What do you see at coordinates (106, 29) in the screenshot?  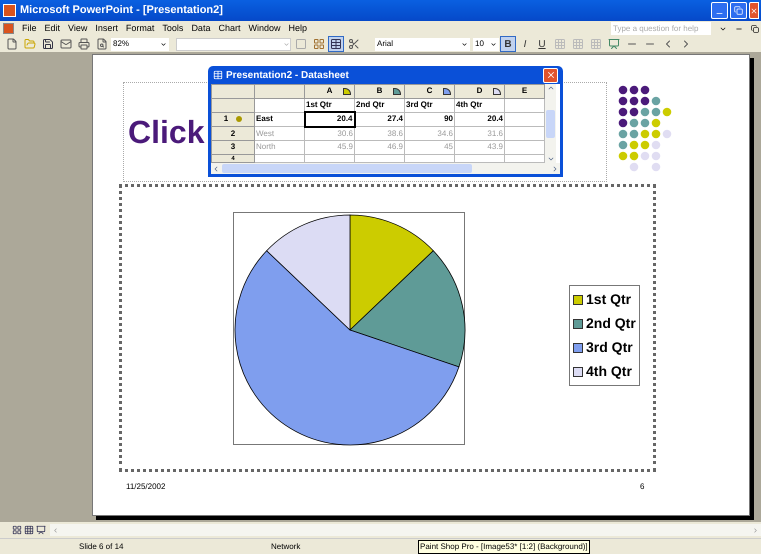 I see `menu-item: Insert` at bounding box center [106, 29].